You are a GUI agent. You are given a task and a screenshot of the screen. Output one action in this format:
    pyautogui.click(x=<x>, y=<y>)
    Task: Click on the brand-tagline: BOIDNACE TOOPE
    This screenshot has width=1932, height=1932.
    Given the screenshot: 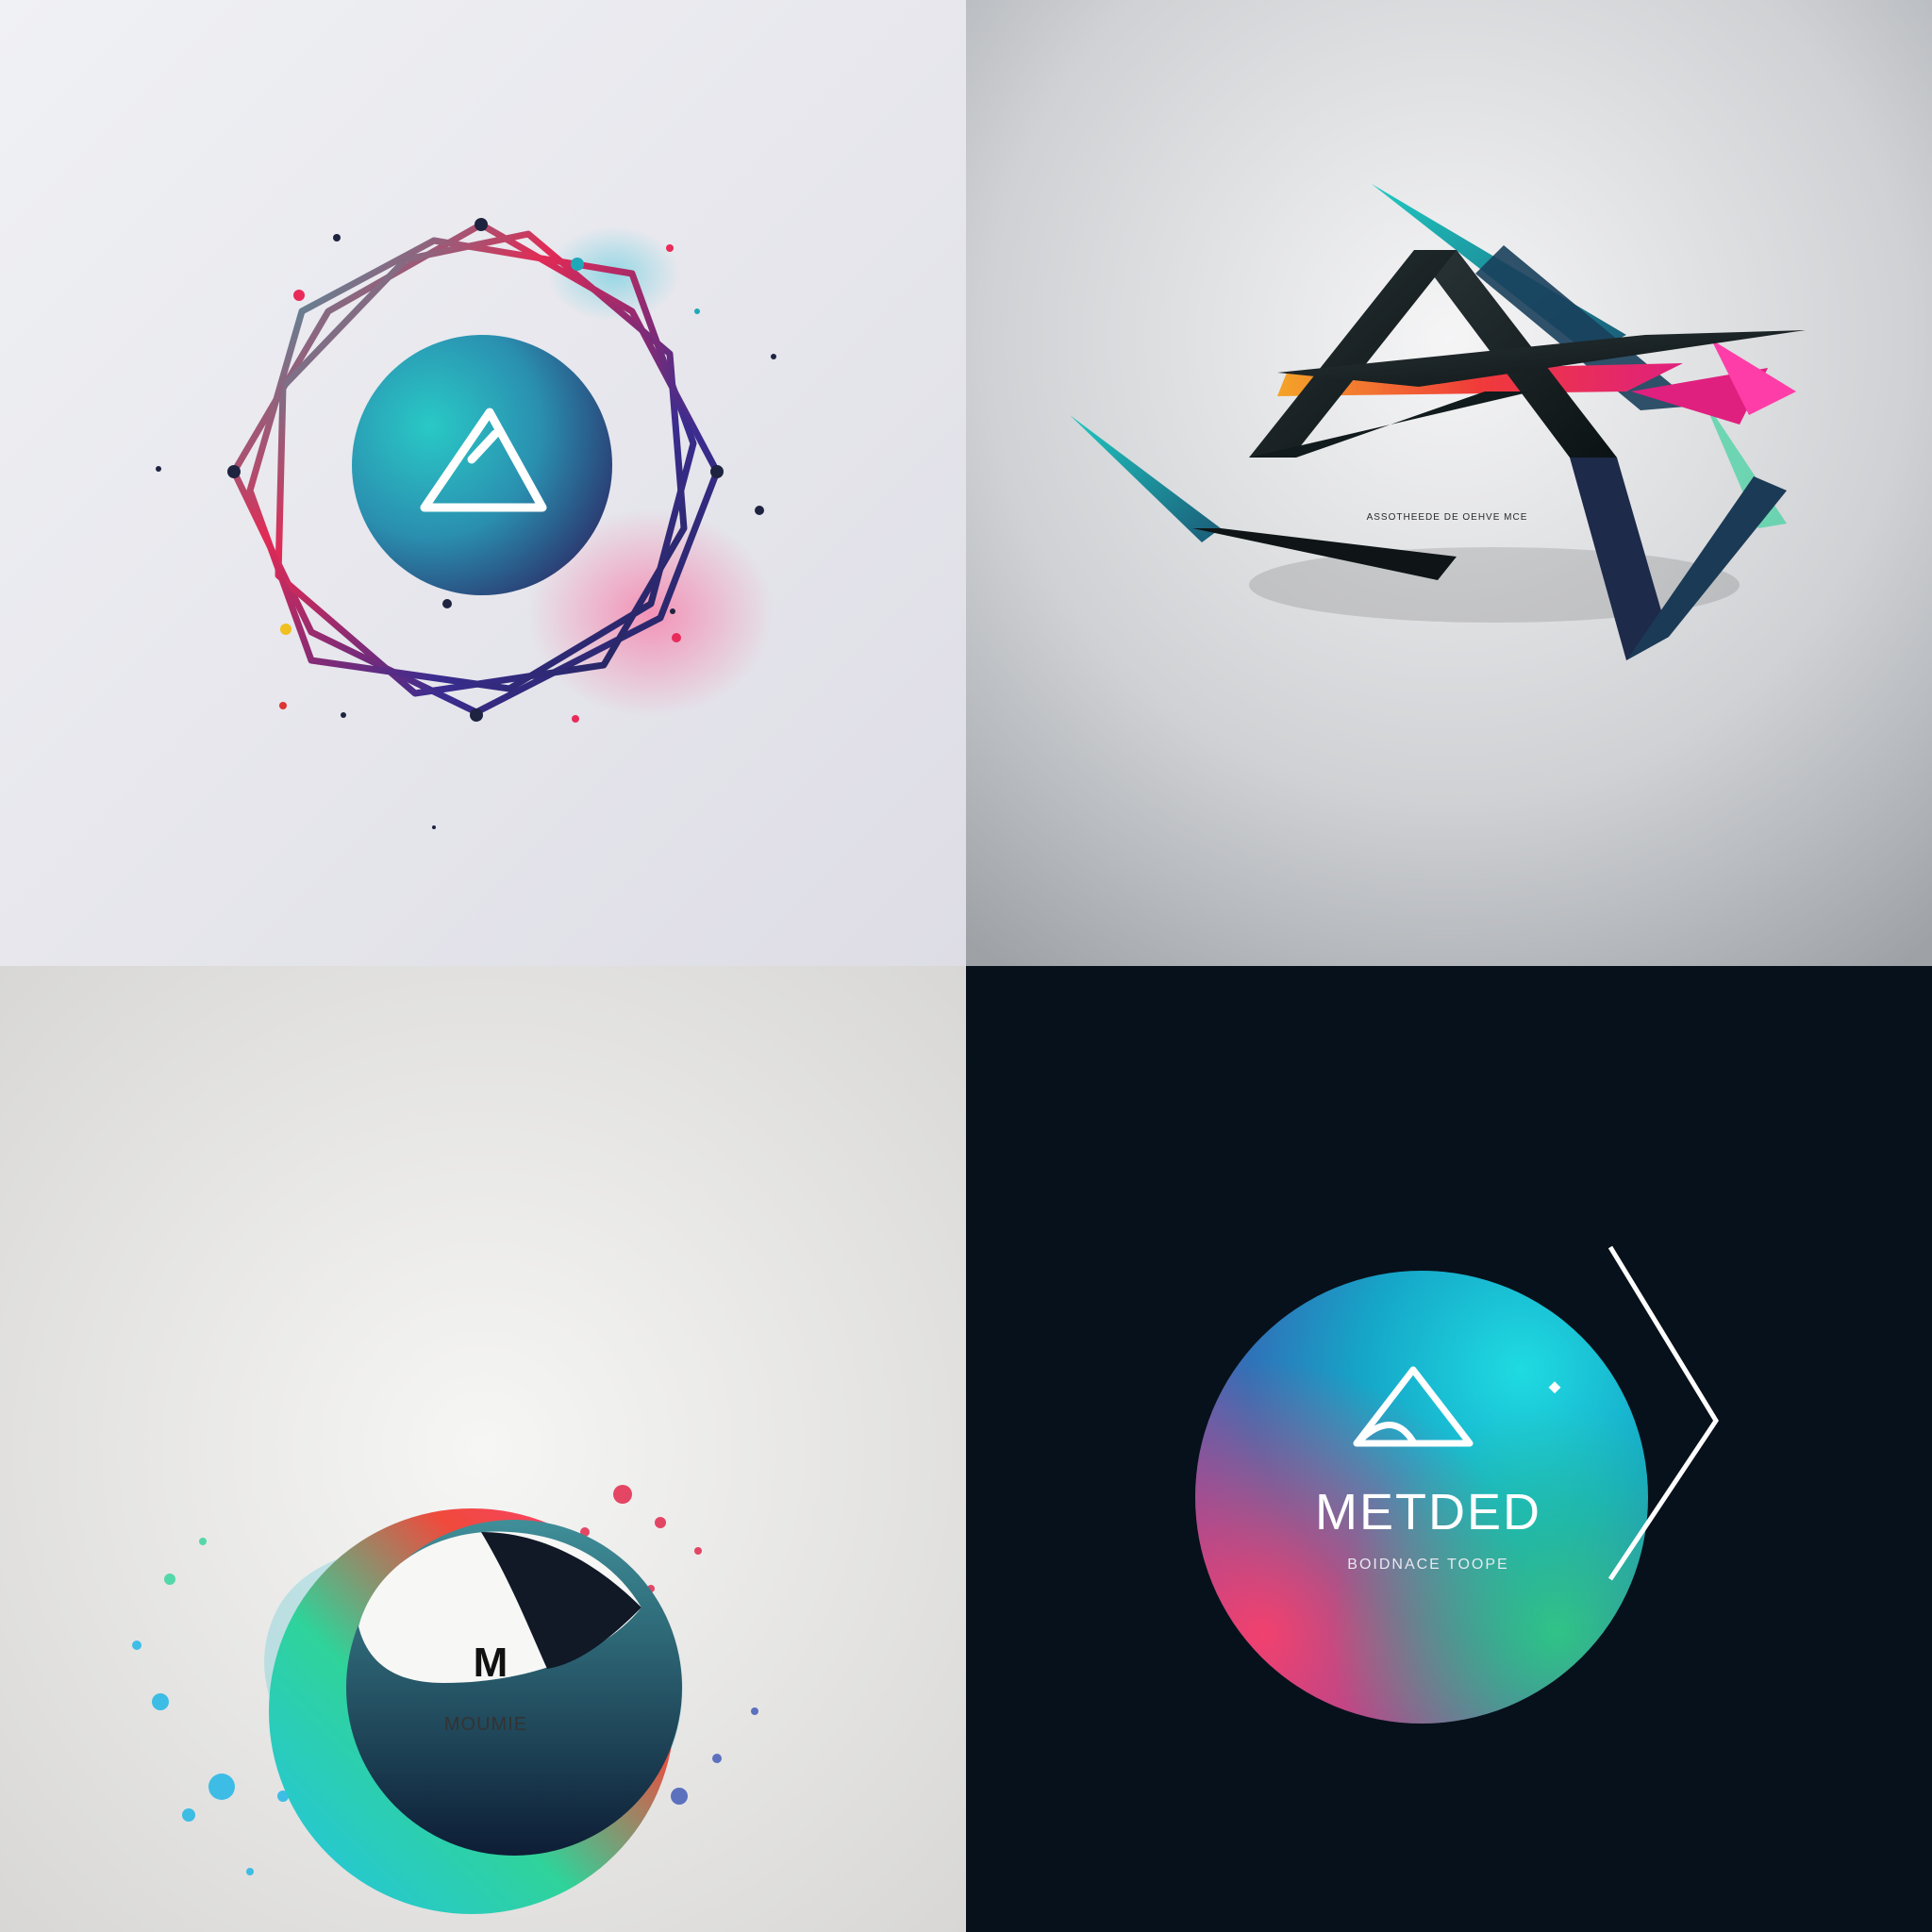 What is the action you would take?
    pyautogui.click(x=1427, y=1565)
    